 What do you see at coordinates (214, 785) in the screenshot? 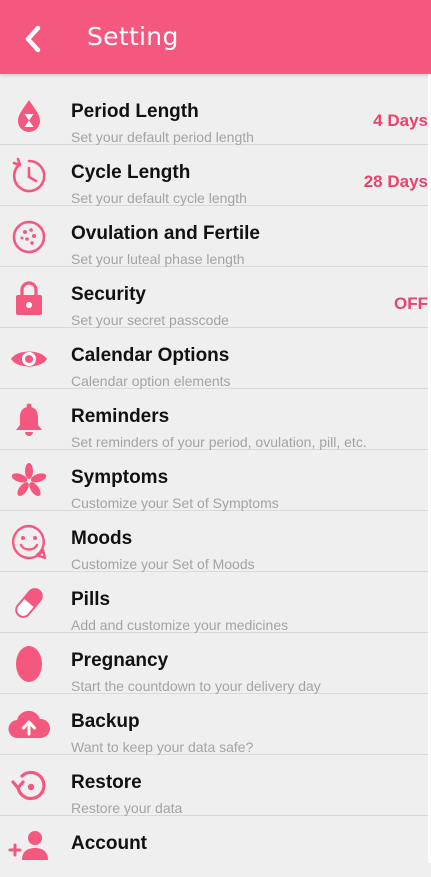
I see `setting-row-restore: Restore Restore your data` at bounding box center [214, 785].